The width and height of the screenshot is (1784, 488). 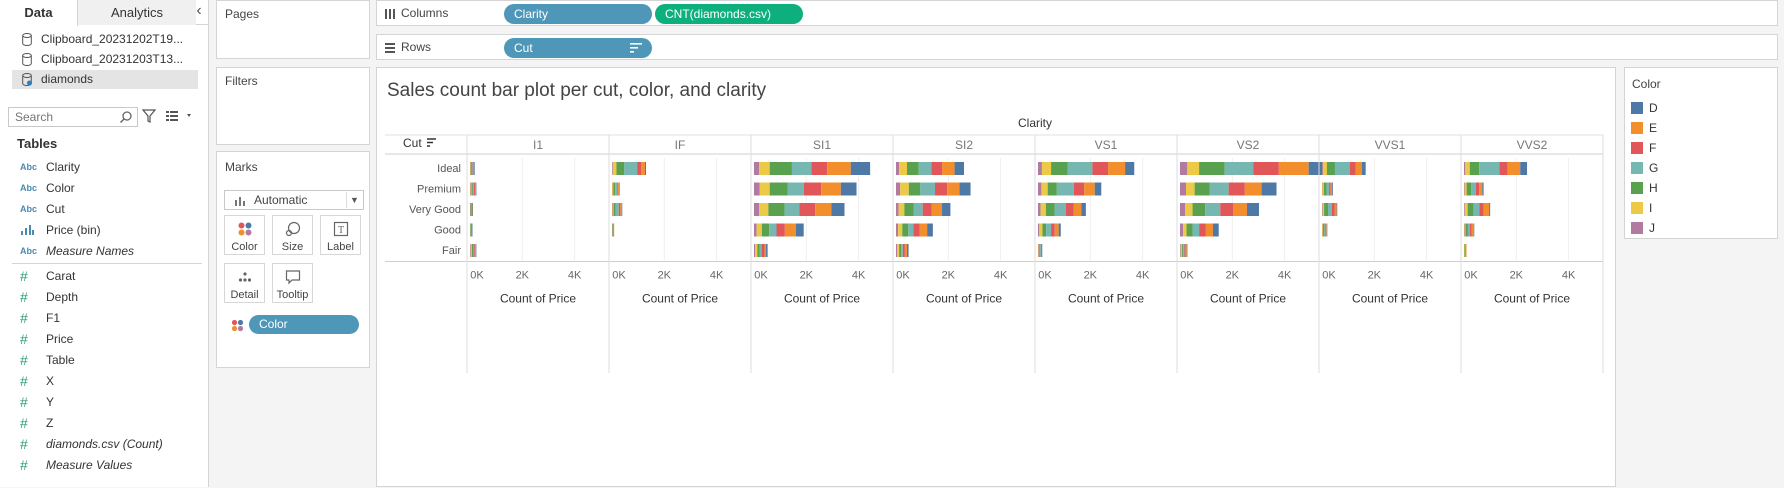 What do you see at coordinates (964, 145) in the screenshot?
I see `column-label: SI2` at bounding box center [964, 145].